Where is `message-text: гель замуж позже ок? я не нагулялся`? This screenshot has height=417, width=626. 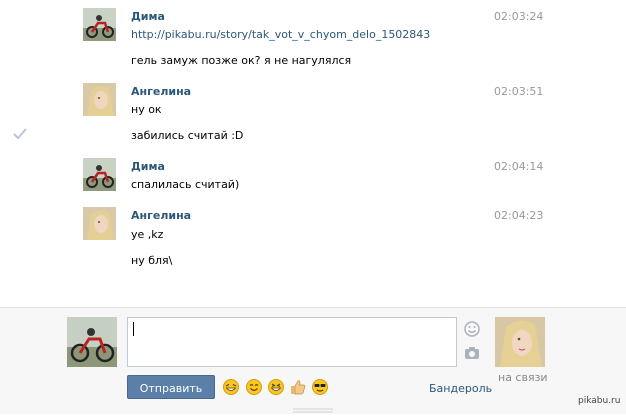 message-text: гель замуж позже ок? я не нагулялся is located at coordinates (241, 60).